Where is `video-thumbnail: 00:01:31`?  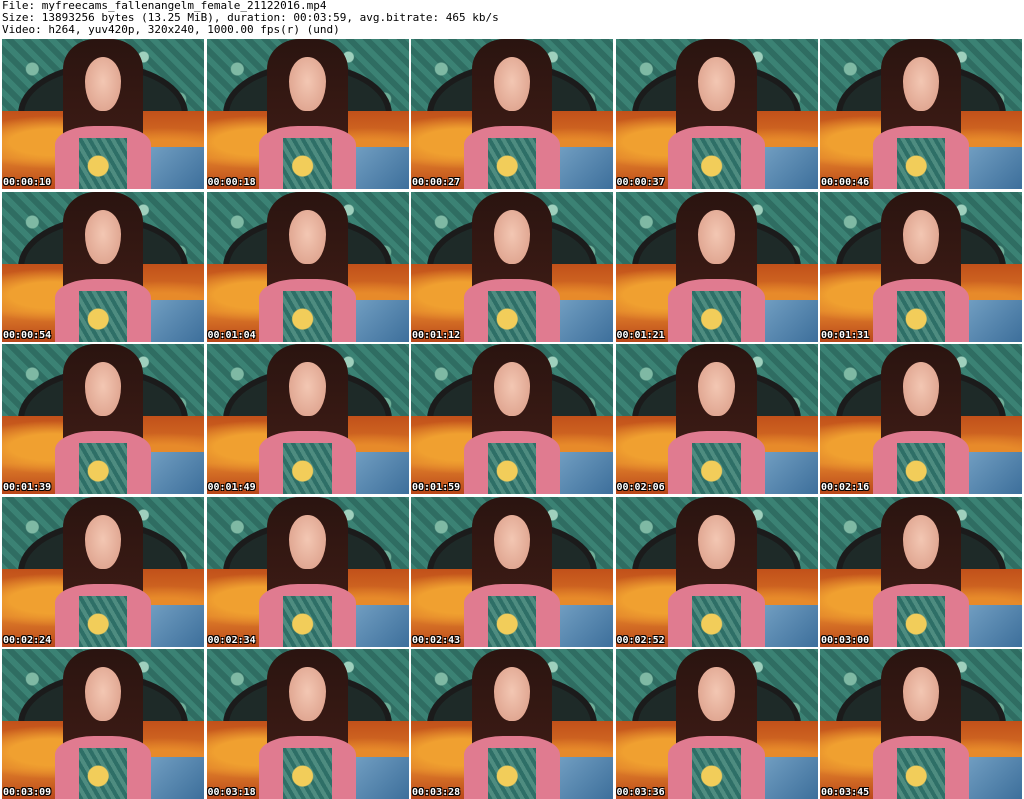
video-thumbnail: 00:01:31 is located at coordinates (921, 266).